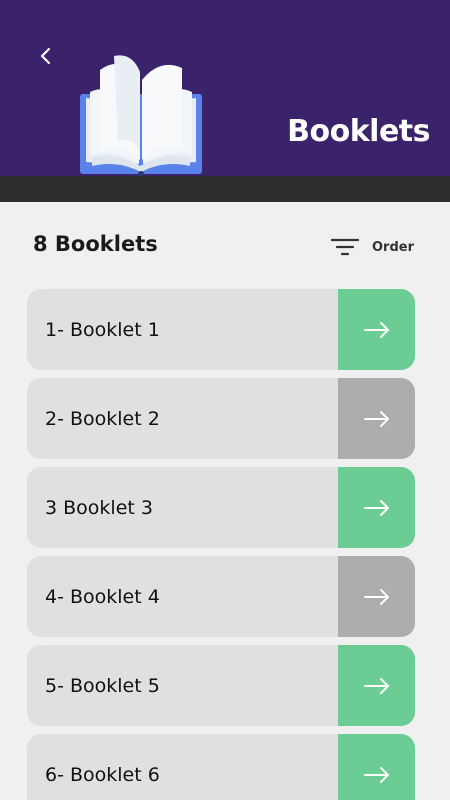  I want to click on booklet-label: 1- Booklet 1, so click(102, 329).